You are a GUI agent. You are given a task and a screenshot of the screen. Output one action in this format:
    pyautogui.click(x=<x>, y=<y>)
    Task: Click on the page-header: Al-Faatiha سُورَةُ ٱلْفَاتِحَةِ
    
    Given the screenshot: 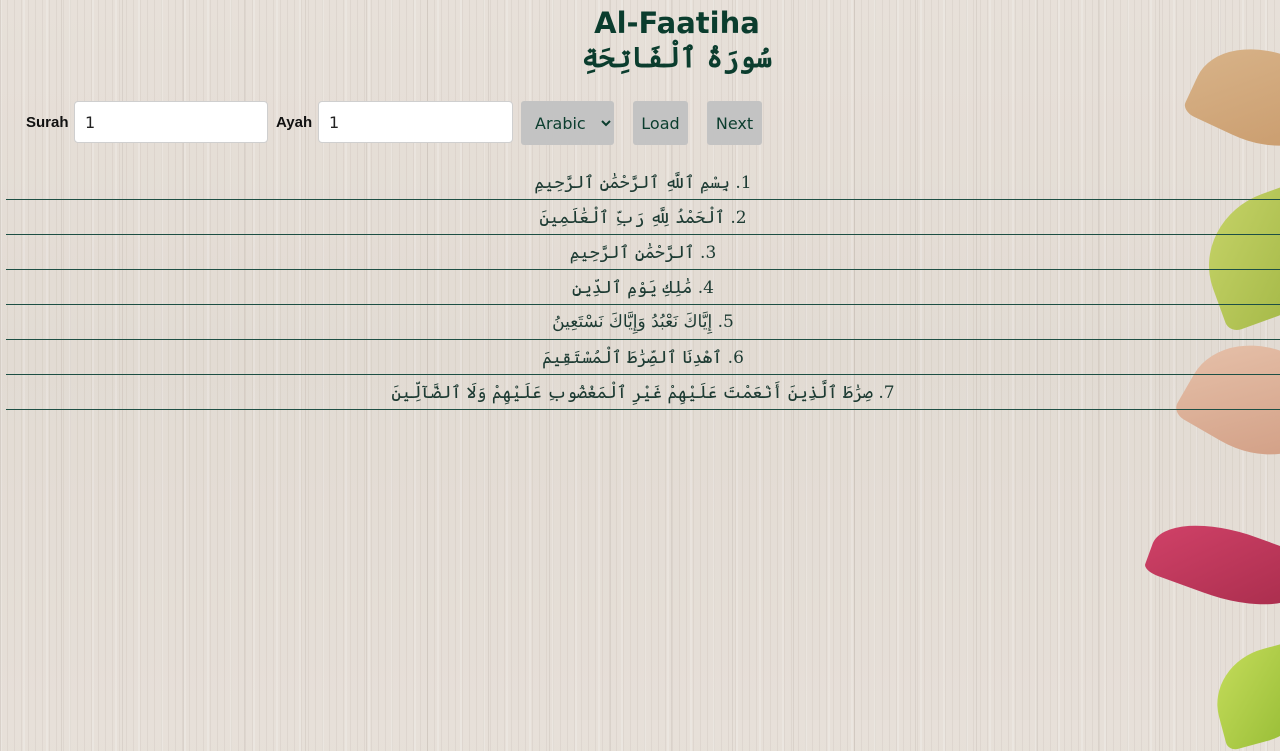 What is the action you would take?
    pyautogui.click(x=640, y=41)
    